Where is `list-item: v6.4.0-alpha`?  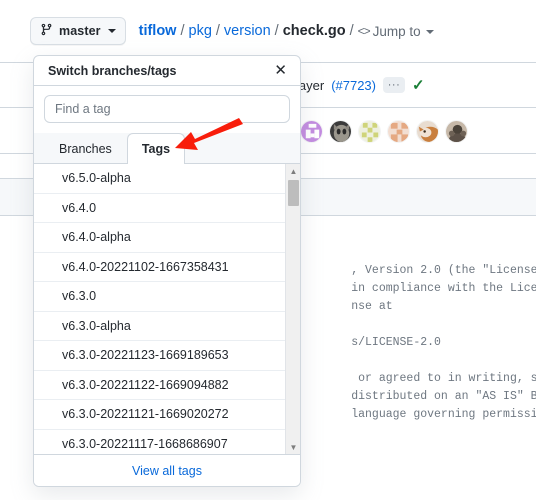
list-item: v6.4.0-alpha is located at coordinates (167, 238).